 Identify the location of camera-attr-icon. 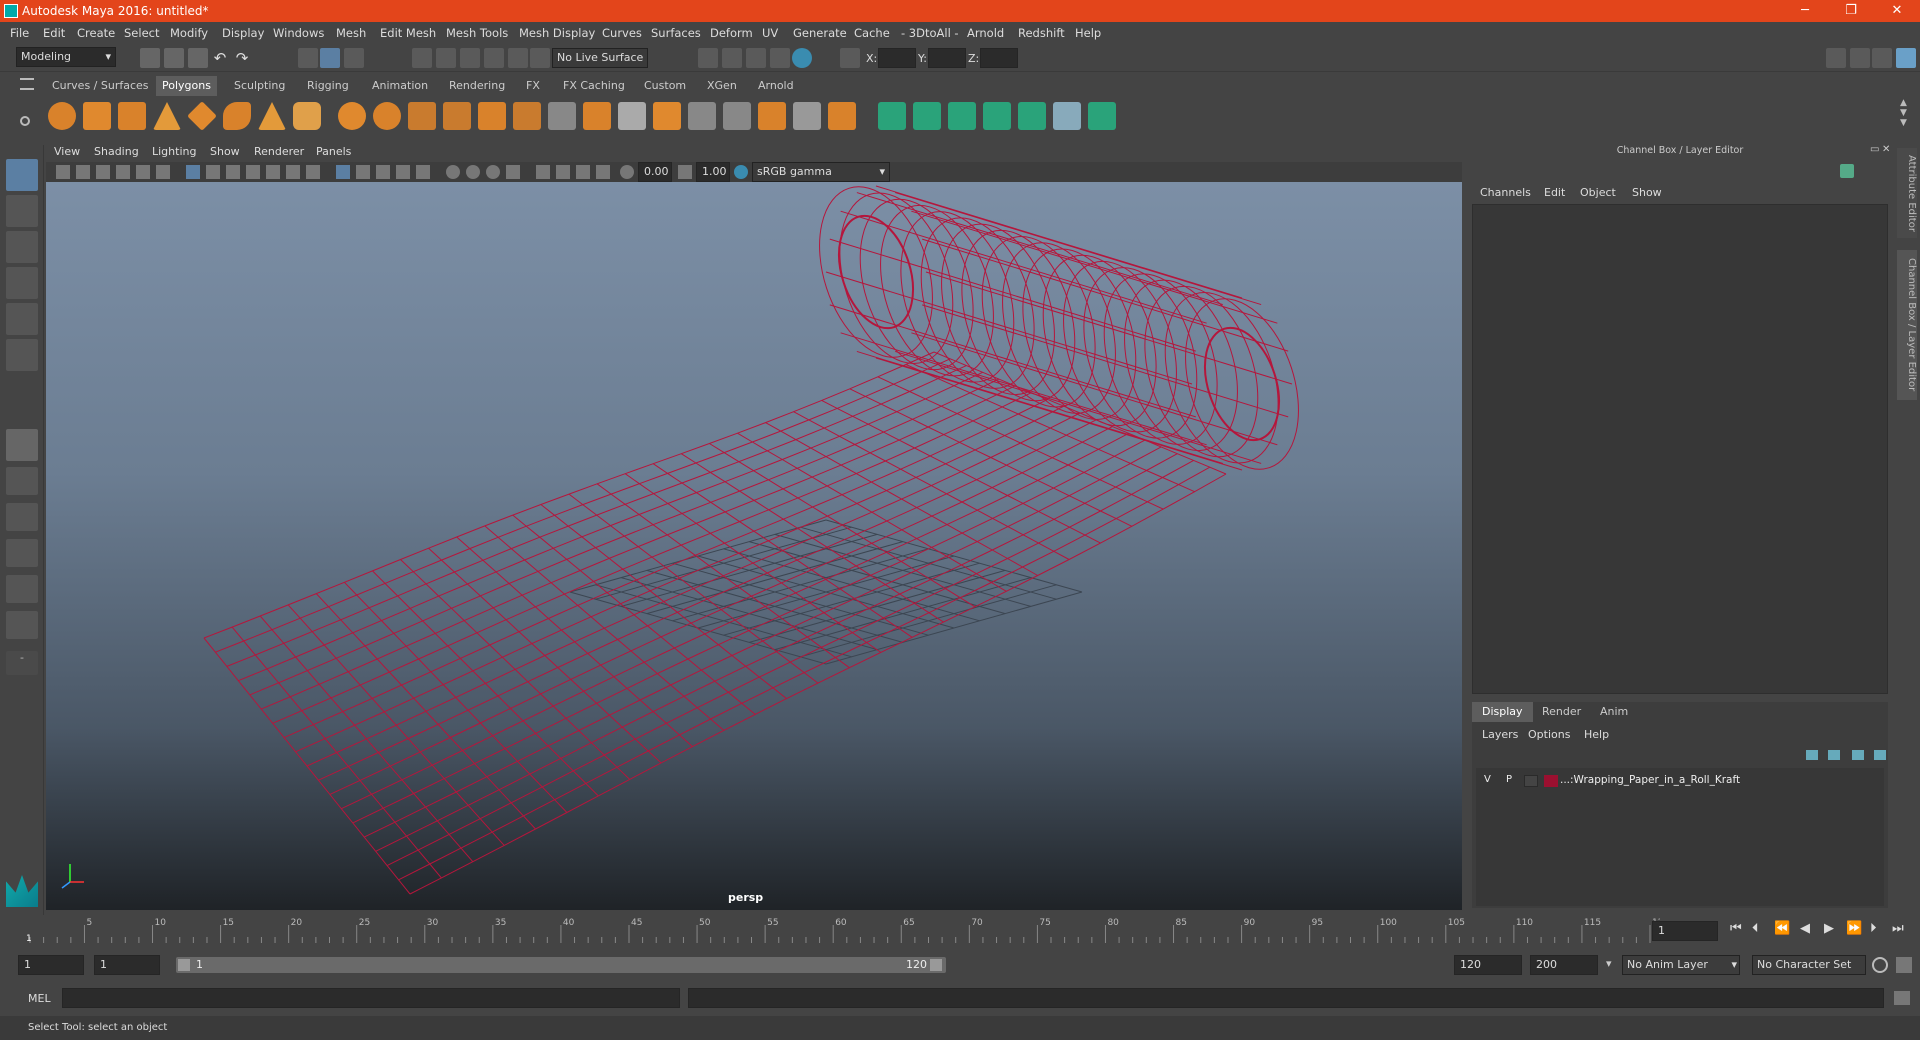
(83, 172).